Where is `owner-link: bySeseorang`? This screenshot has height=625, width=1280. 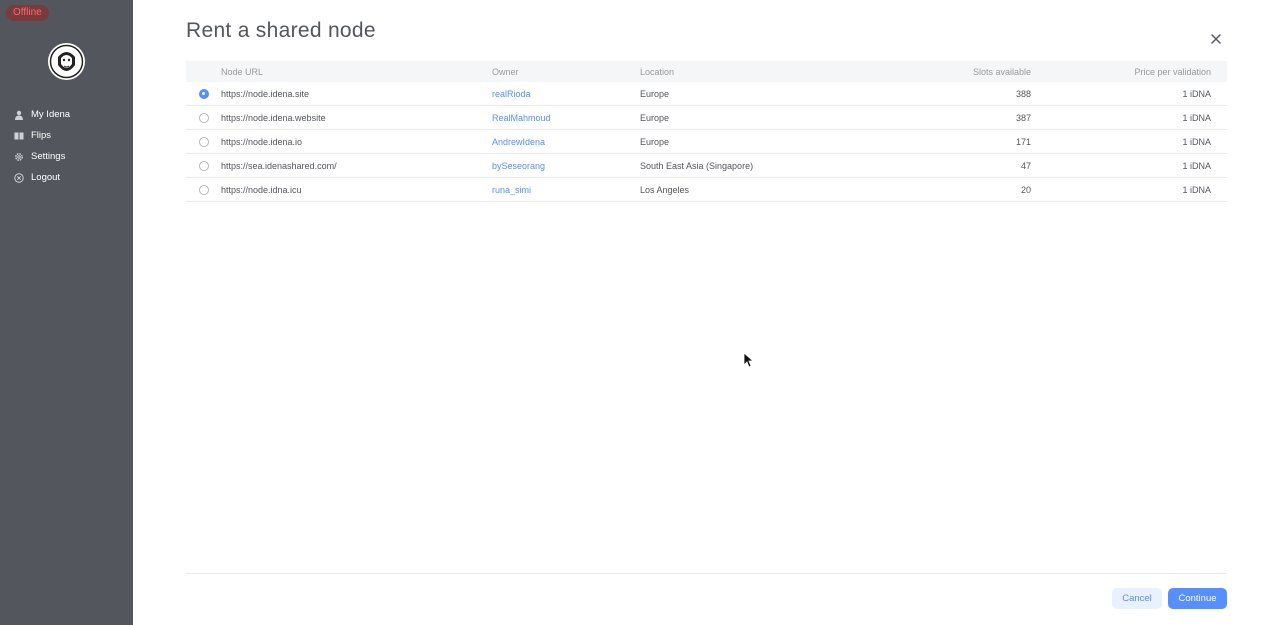 owner-link: bySeseorang is located at coordinates (518, 166).